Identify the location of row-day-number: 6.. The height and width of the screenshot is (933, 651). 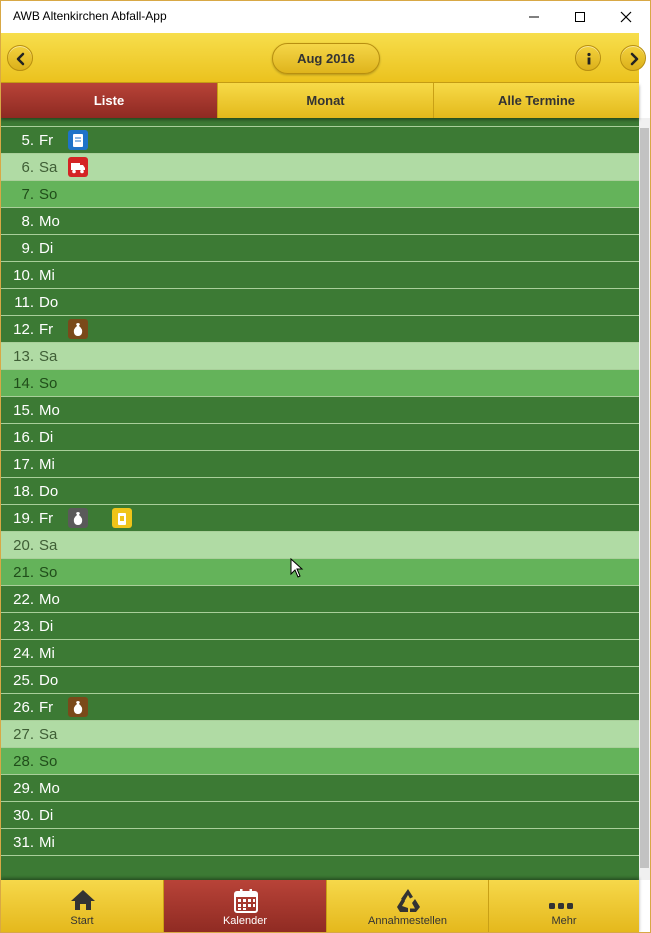
(27, 167).